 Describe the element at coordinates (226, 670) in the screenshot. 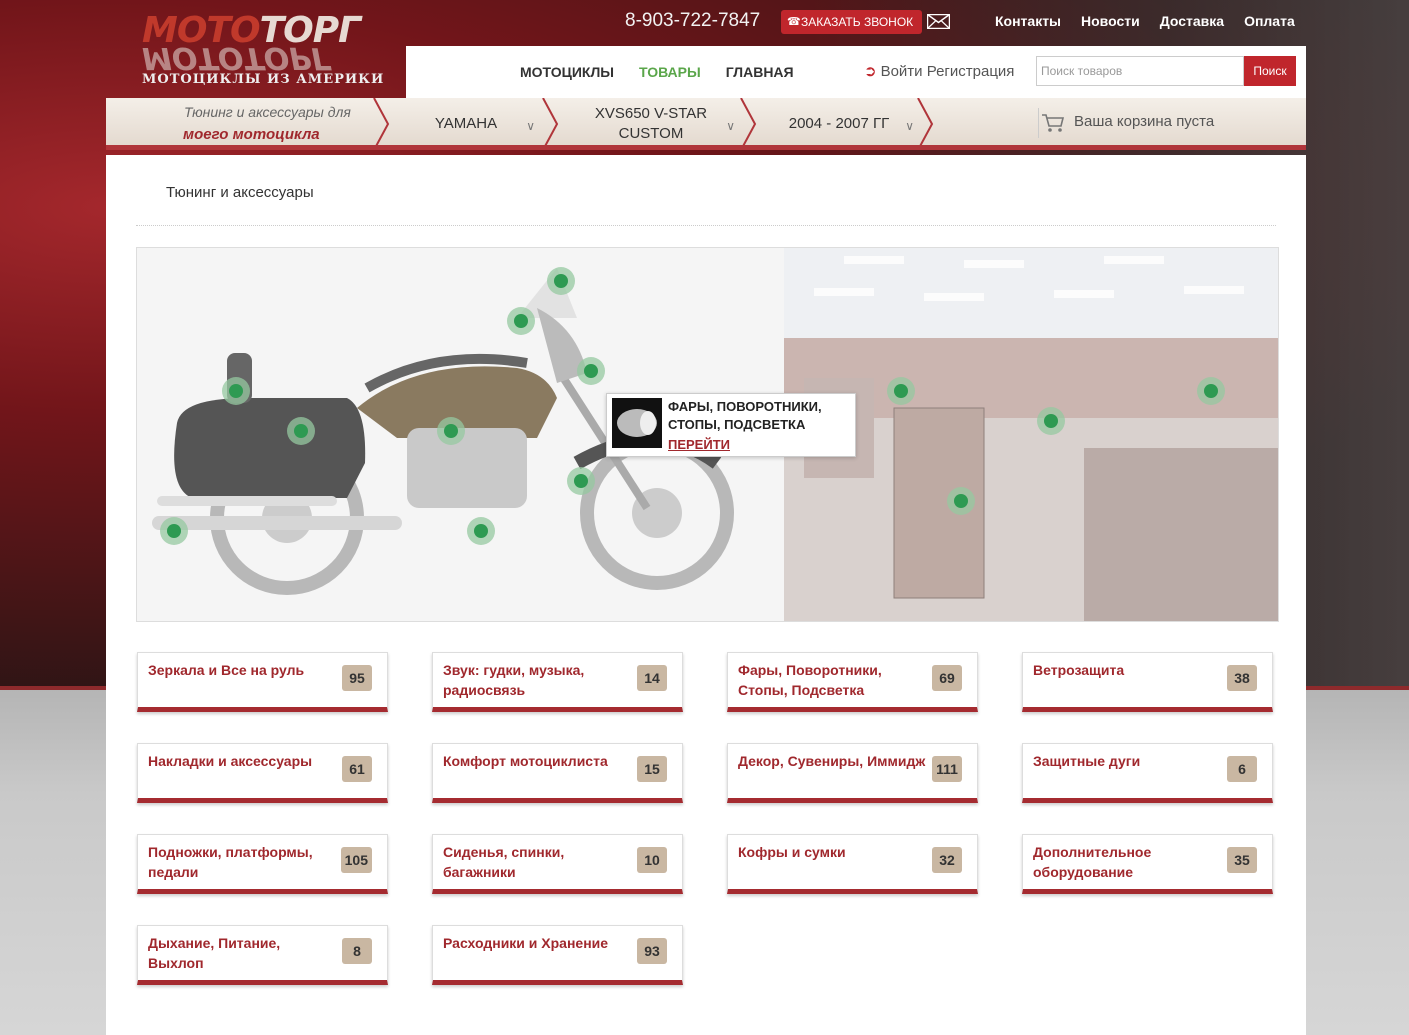

I see `category-name: Зеркала и Все на руль` at that location.